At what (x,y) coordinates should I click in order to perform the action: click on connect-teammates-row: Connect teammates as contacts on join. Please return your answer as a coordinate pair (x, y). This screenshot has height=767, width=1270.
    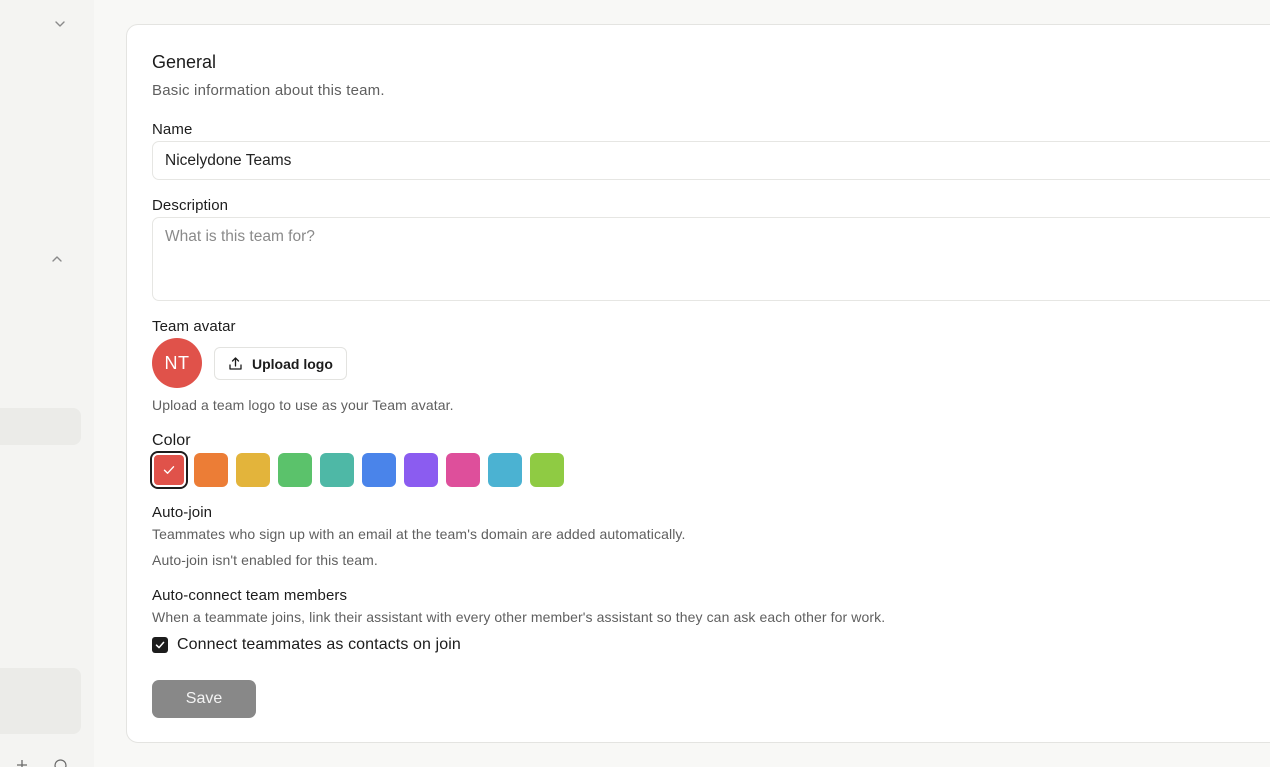
    Looking at the image, I should click on (306, 645).